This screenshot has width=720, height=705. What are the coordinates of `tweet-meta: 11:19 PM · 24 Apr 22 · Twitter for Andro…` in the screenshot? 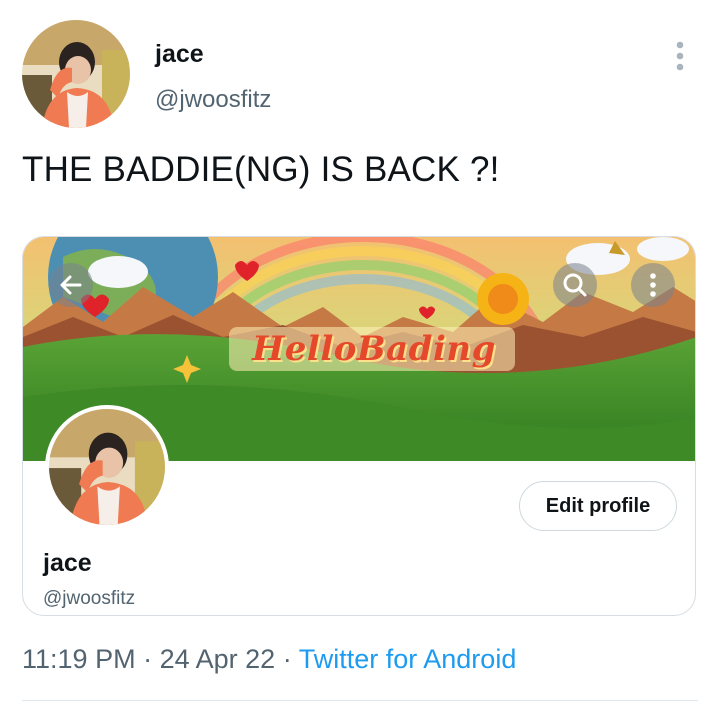 It's located at (269, 659).